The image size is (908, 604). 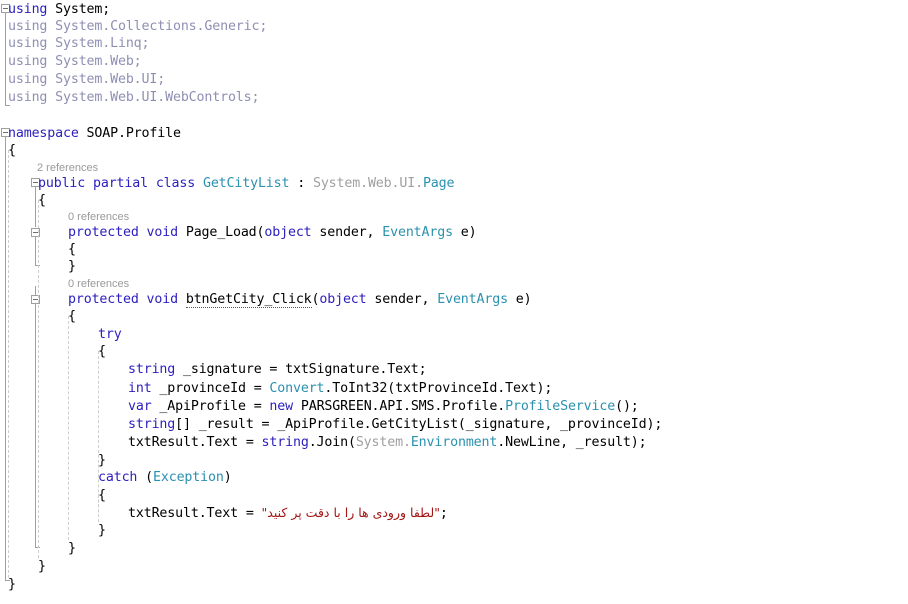 What do you see at coordinates (297, 388) in the screenshot?
I see `code-token: Convert` at bounding box center [297, 388].